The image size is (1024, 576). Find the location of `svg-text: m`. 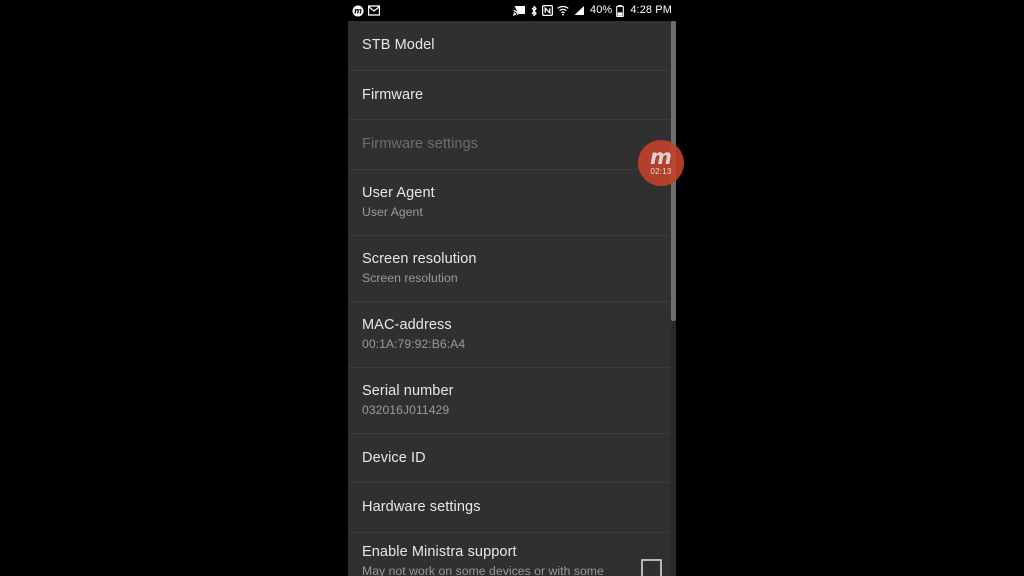

svg-text: m is located at coordinates (358, 10).